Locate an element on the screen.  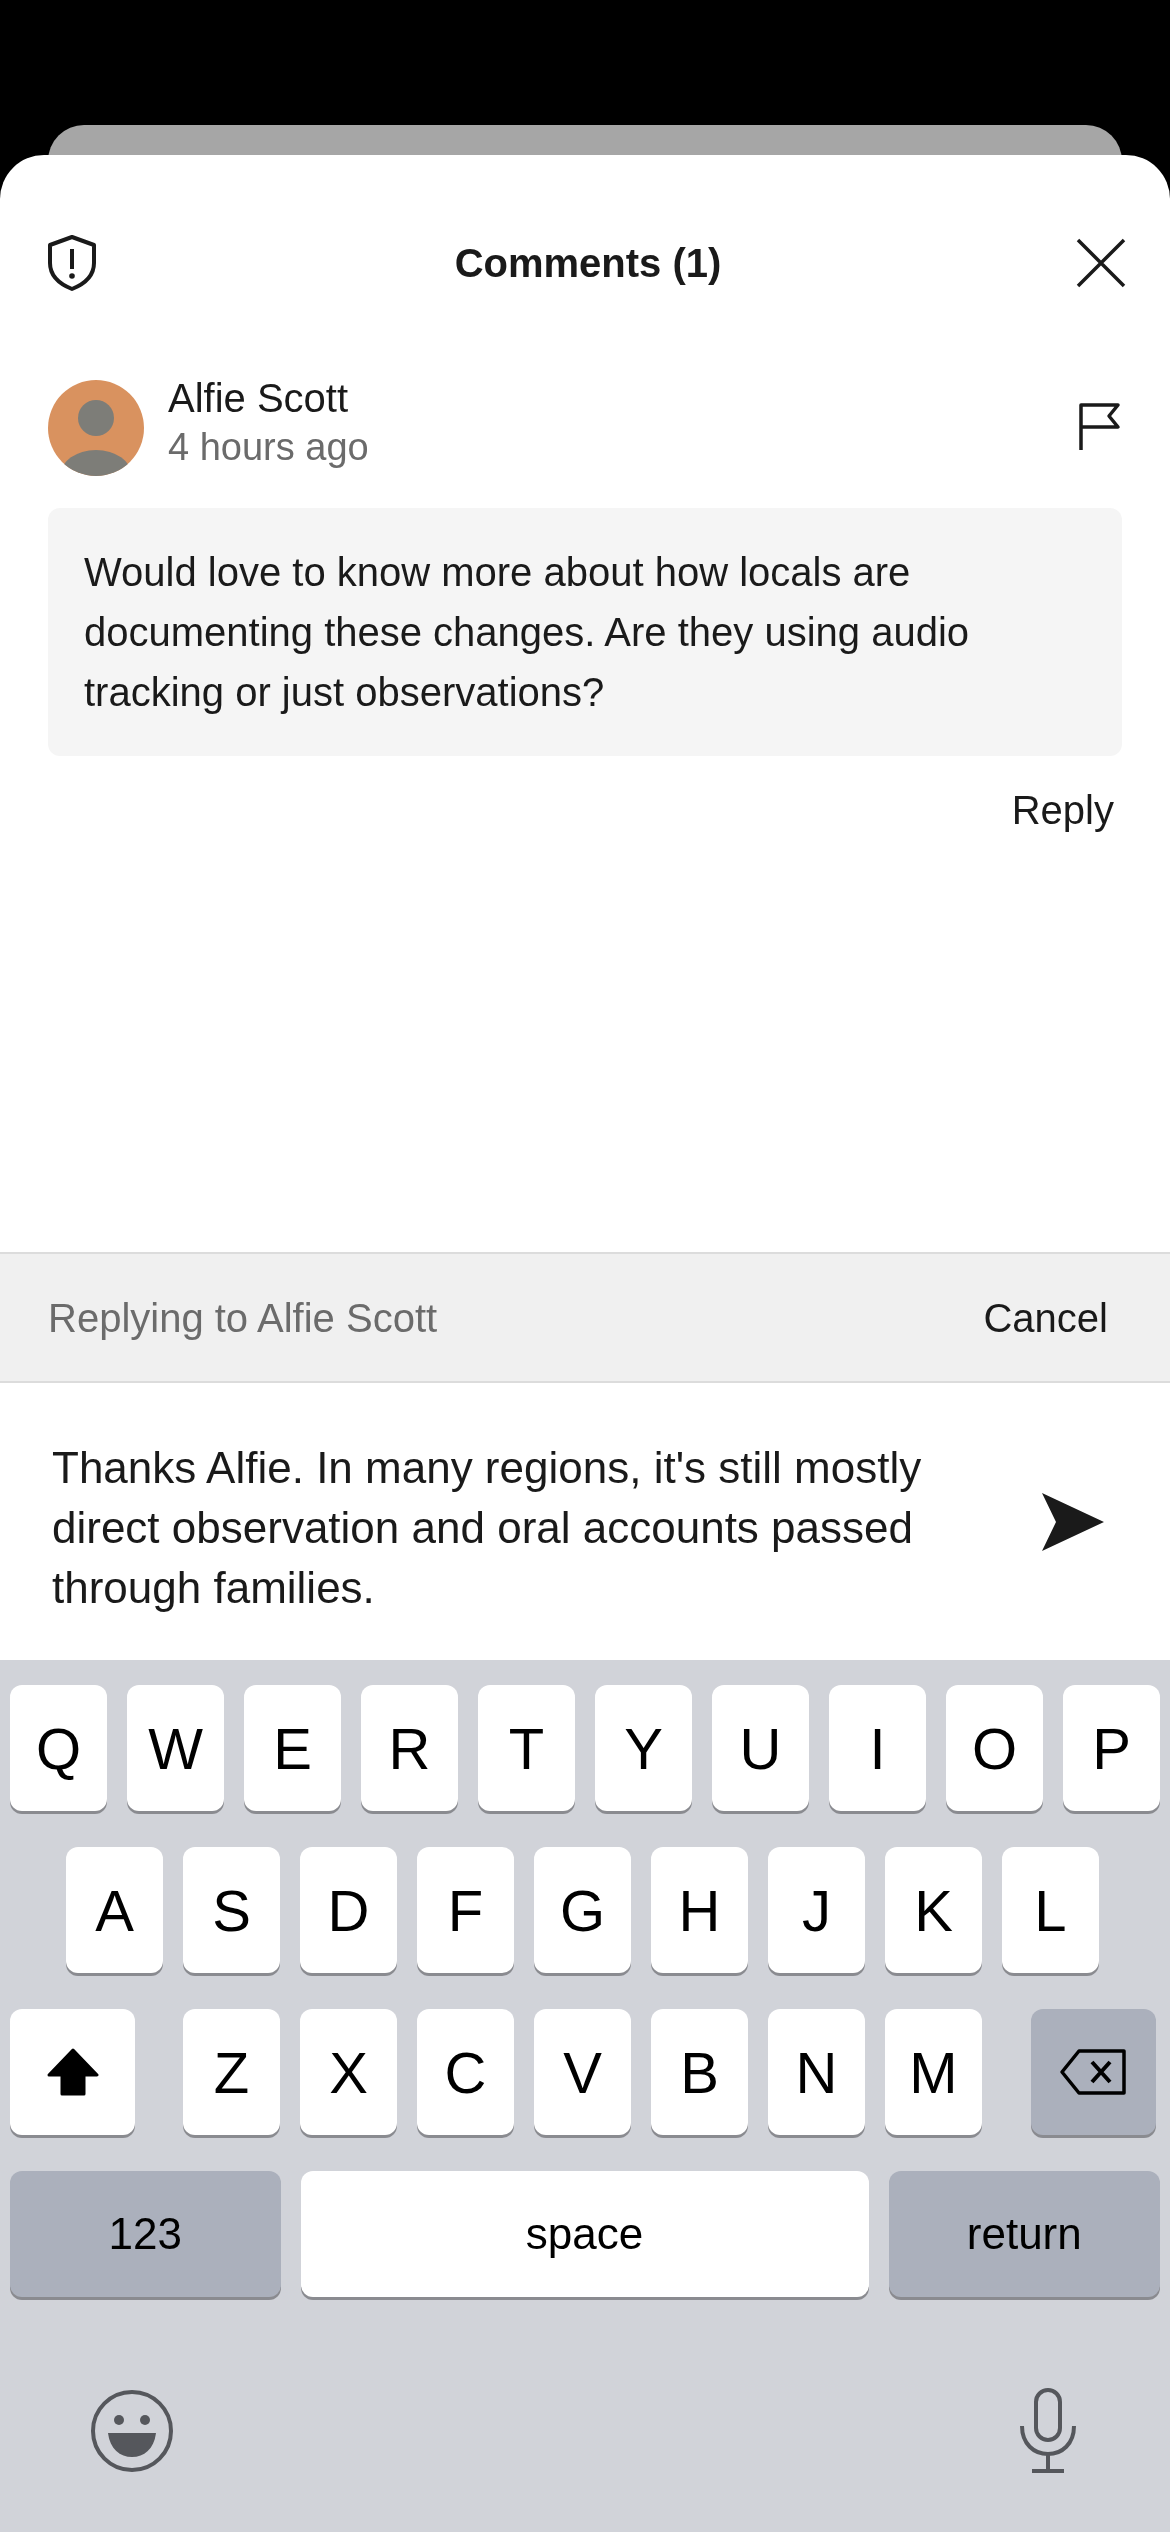
key: N is located at coordinates (816, 2072).